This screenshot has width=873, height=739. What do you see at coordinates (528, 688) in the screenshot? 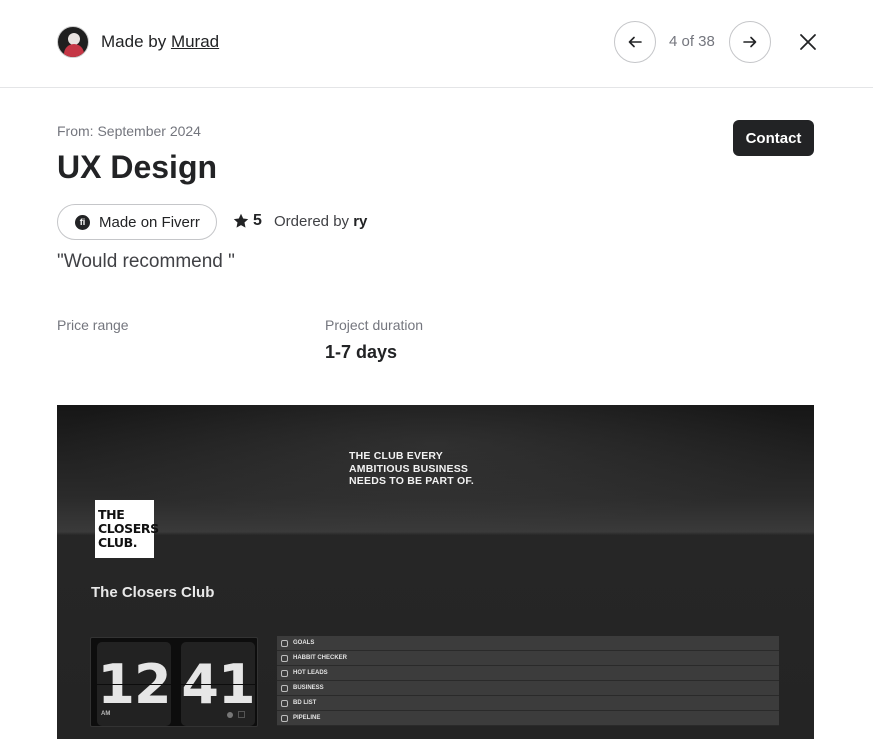
I see `list-item: BUSINESS` at bounding box center [528, 688].